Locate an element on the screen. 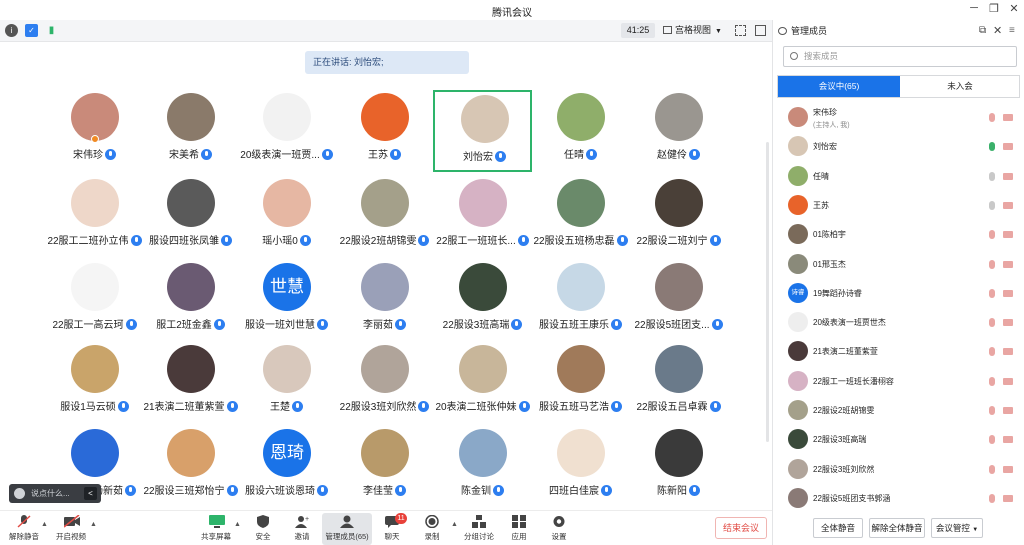  participant-tile: 20表演二班张仲妹 is located at coordinates (482, 383).